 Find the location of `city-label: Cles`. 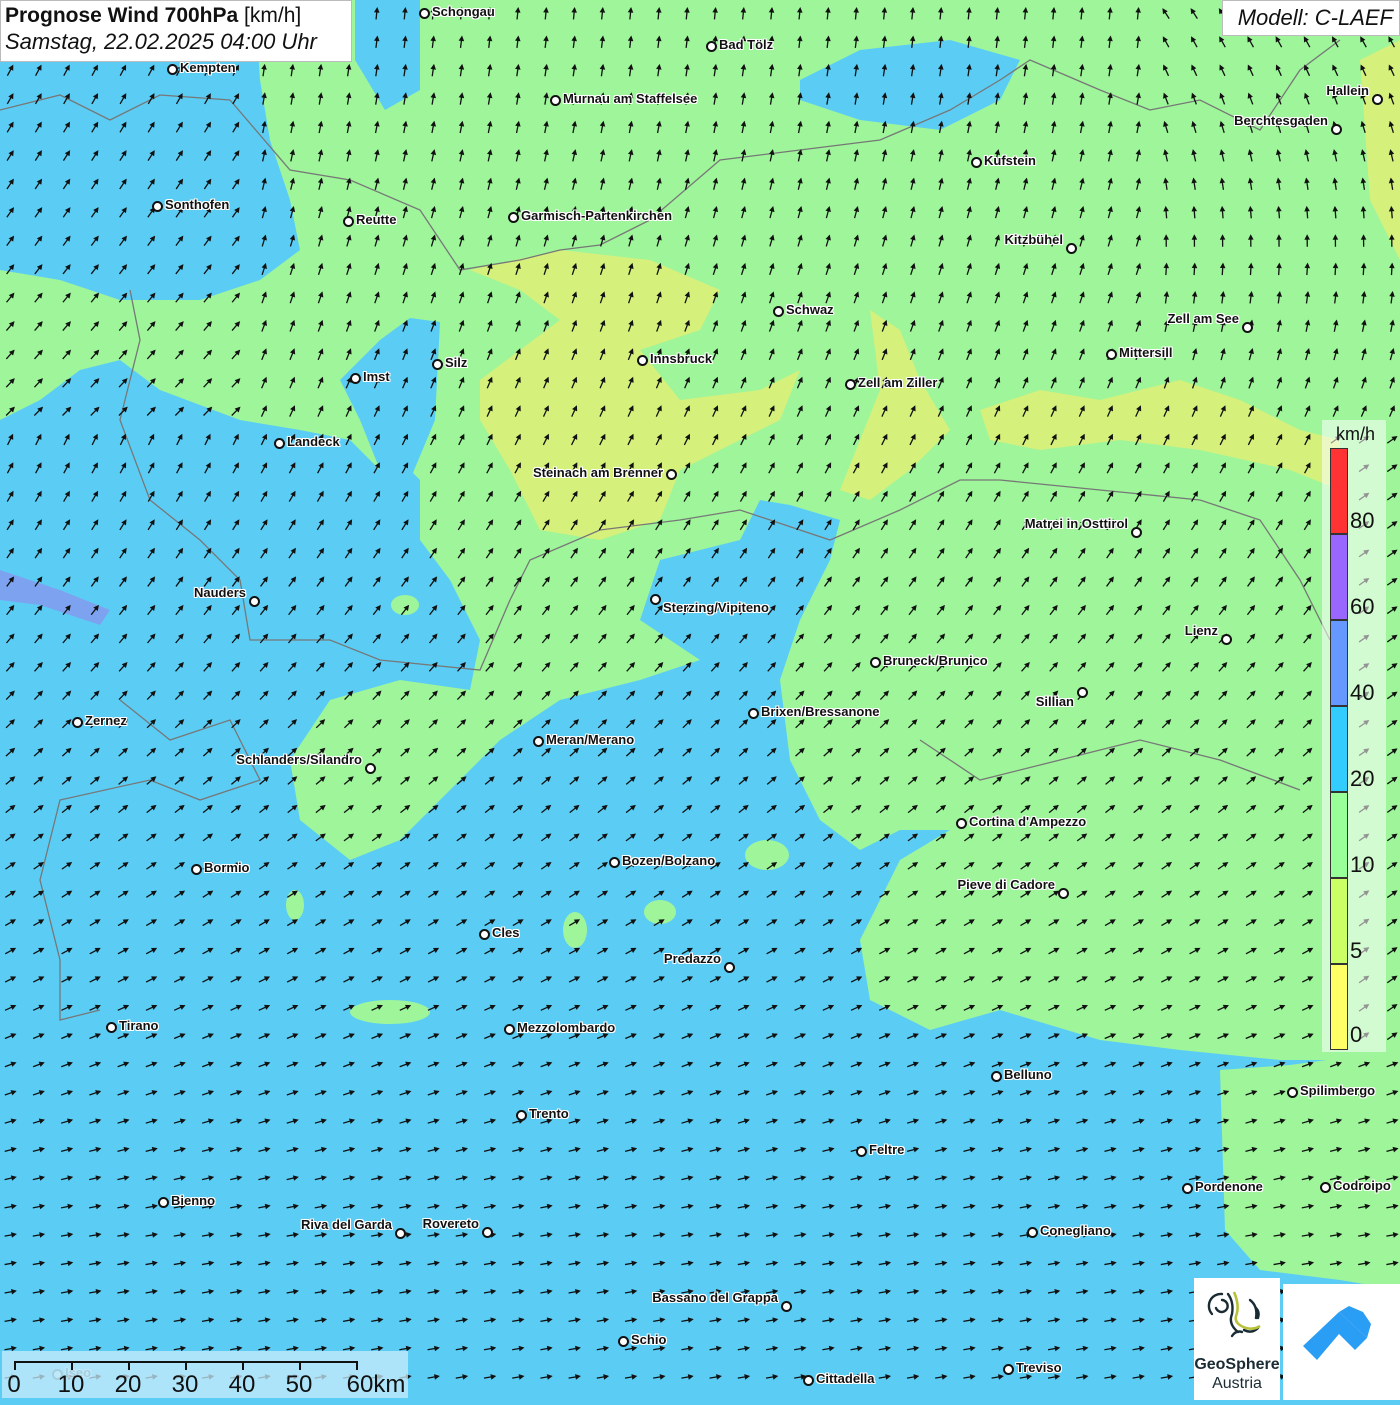

city-label: Cles is located at coordinates (505, 932).